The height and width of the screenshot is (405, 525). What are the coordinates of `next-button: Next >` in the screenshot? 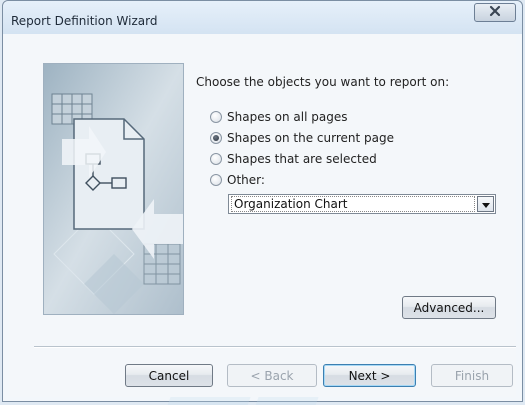 It's located at (369, 375).